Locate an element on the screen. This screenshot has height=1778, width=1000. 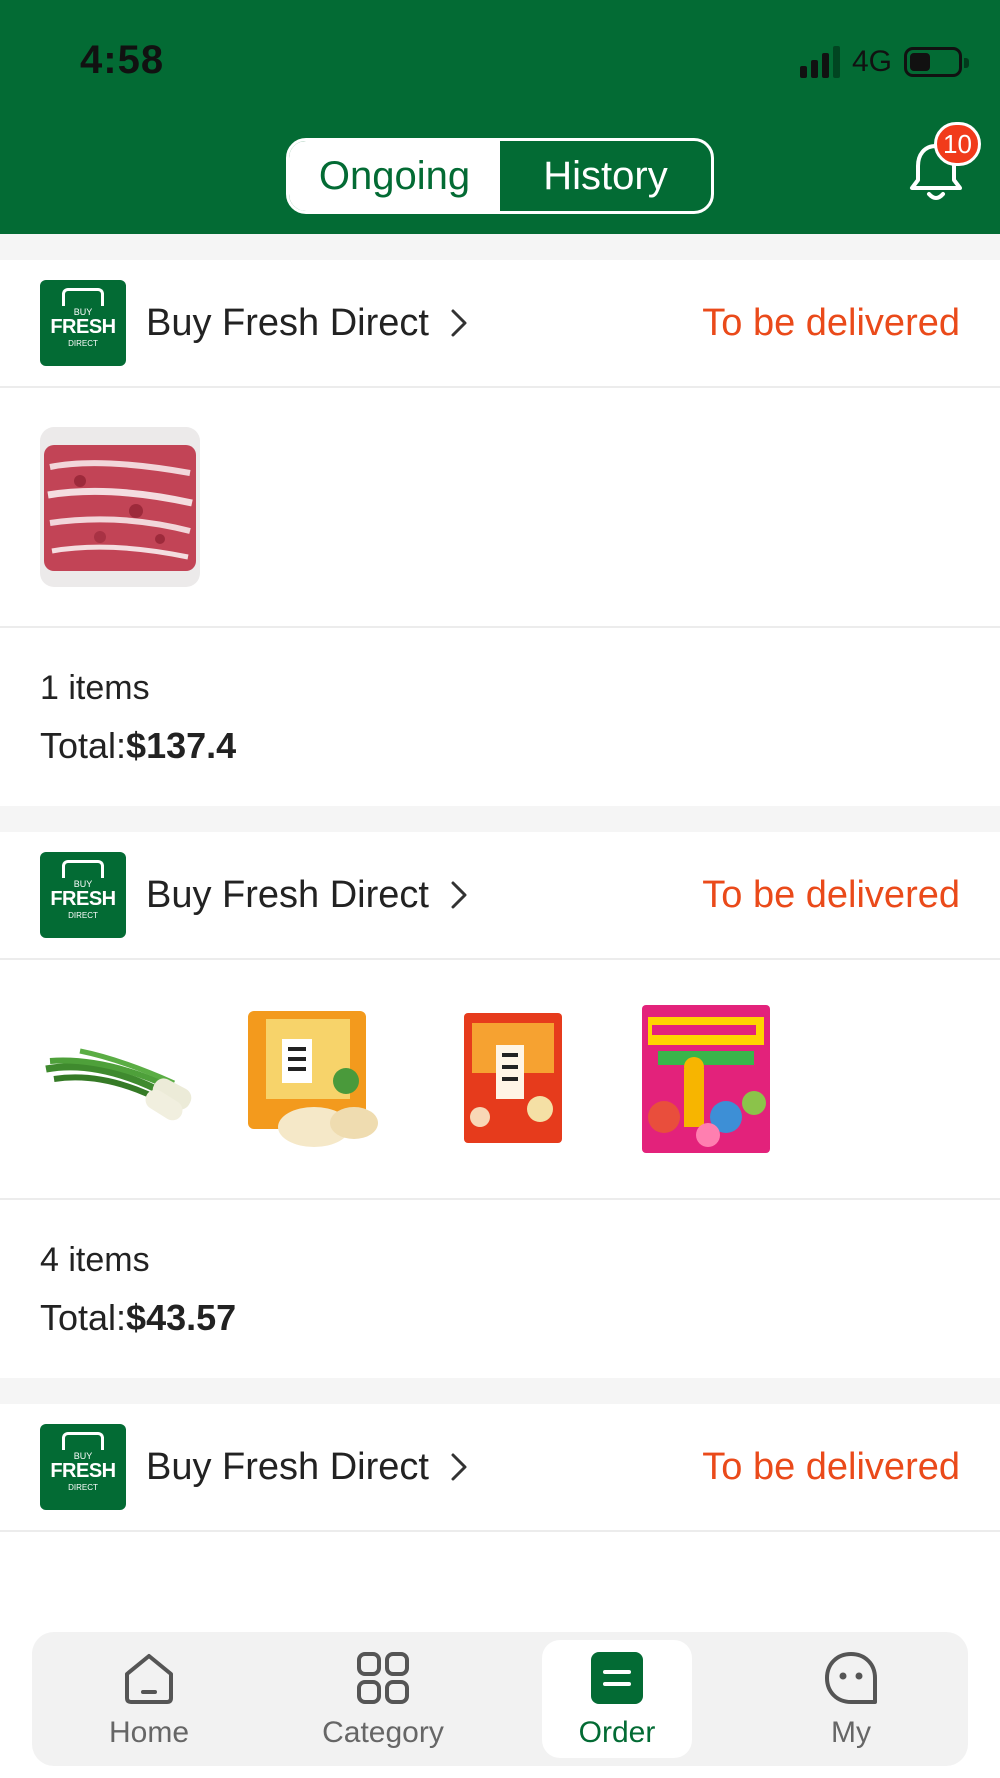
order-tabs: Ongoing History is located at coordinates (500, 176).